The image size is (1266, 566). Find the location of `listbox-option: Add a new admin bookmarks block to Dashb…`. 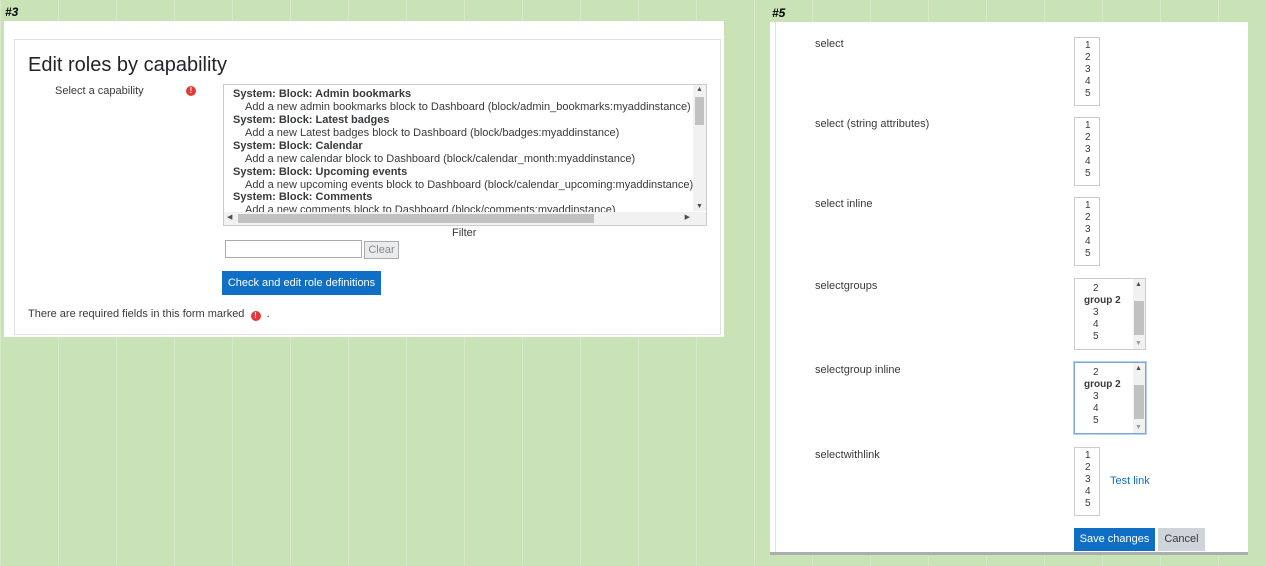

listbox-option: Add a new admin bookmarks block to Dashb… is located at coordinates (468, 107).